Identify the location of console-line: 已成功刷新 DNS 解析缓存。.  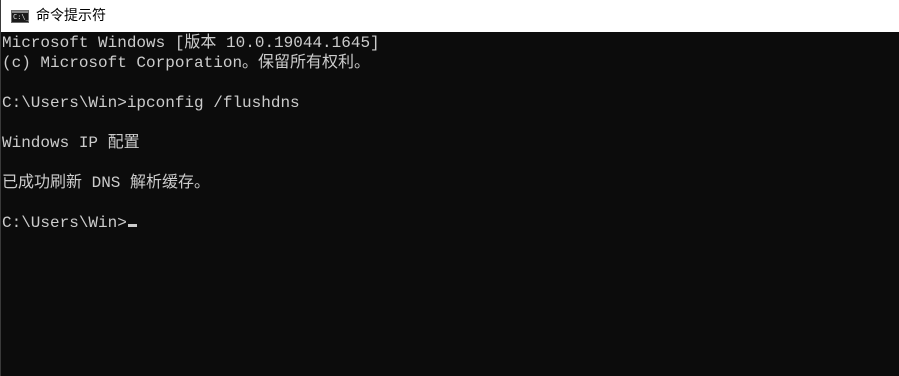
(106, 183).